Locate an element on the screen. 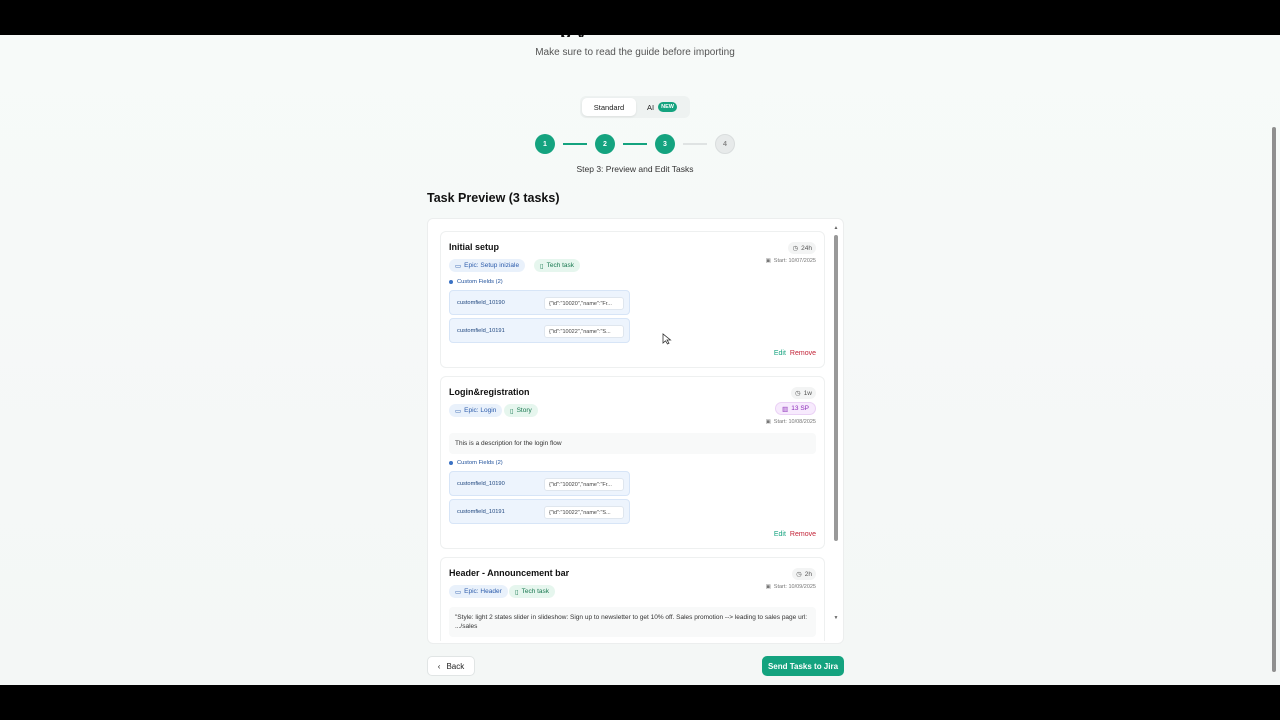  start-date: ▣ Start: 10/09/2025 is located at coordinates (791, 587).